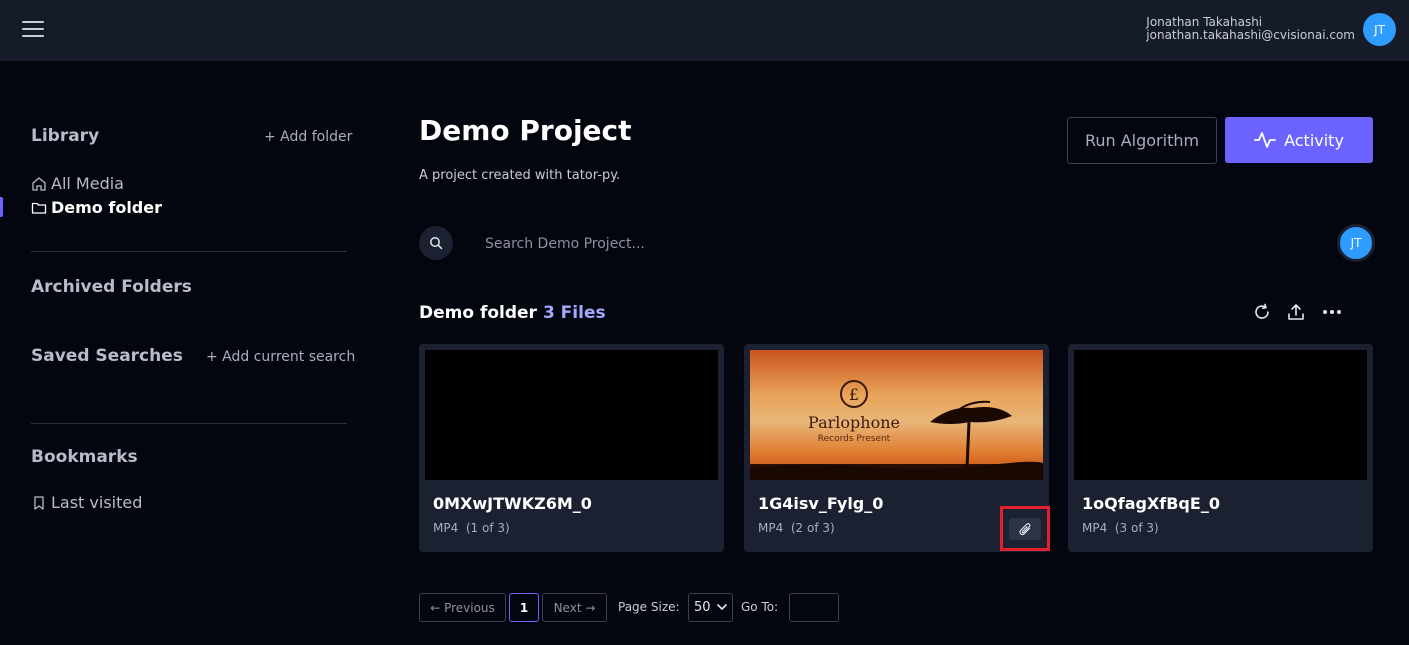 The width and height of the screenshot is (1409, 645). I want to click on folder-icon, so click(39, 208).